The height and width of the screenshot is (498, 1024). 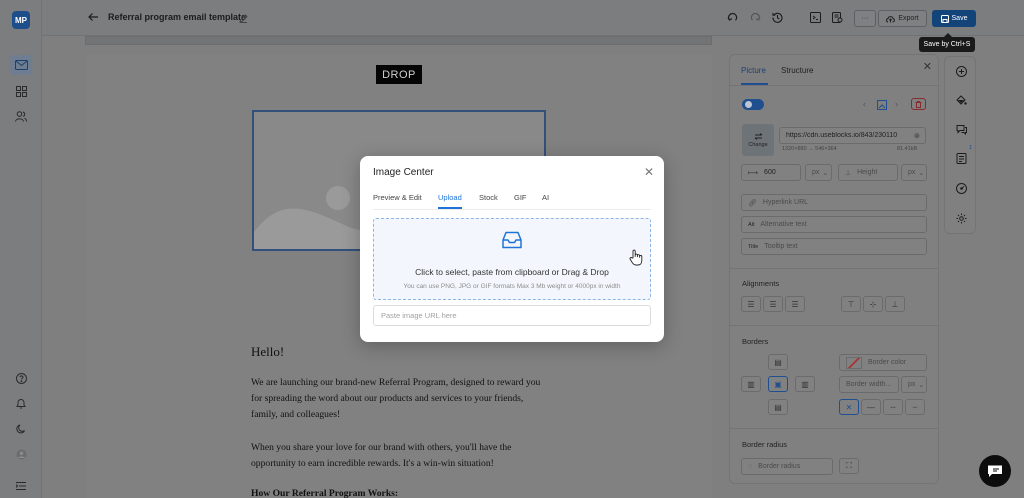 I want to click on add-block-icon, so click(x=961, y=71).